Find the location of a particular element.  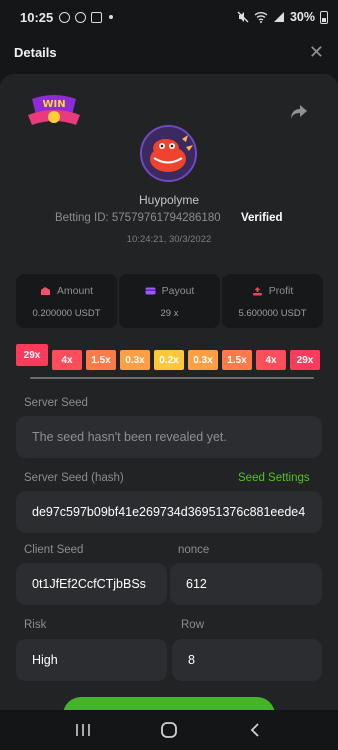

betting-id: Betting ID: 57579761794286180 is located at coordinates (138, 218).